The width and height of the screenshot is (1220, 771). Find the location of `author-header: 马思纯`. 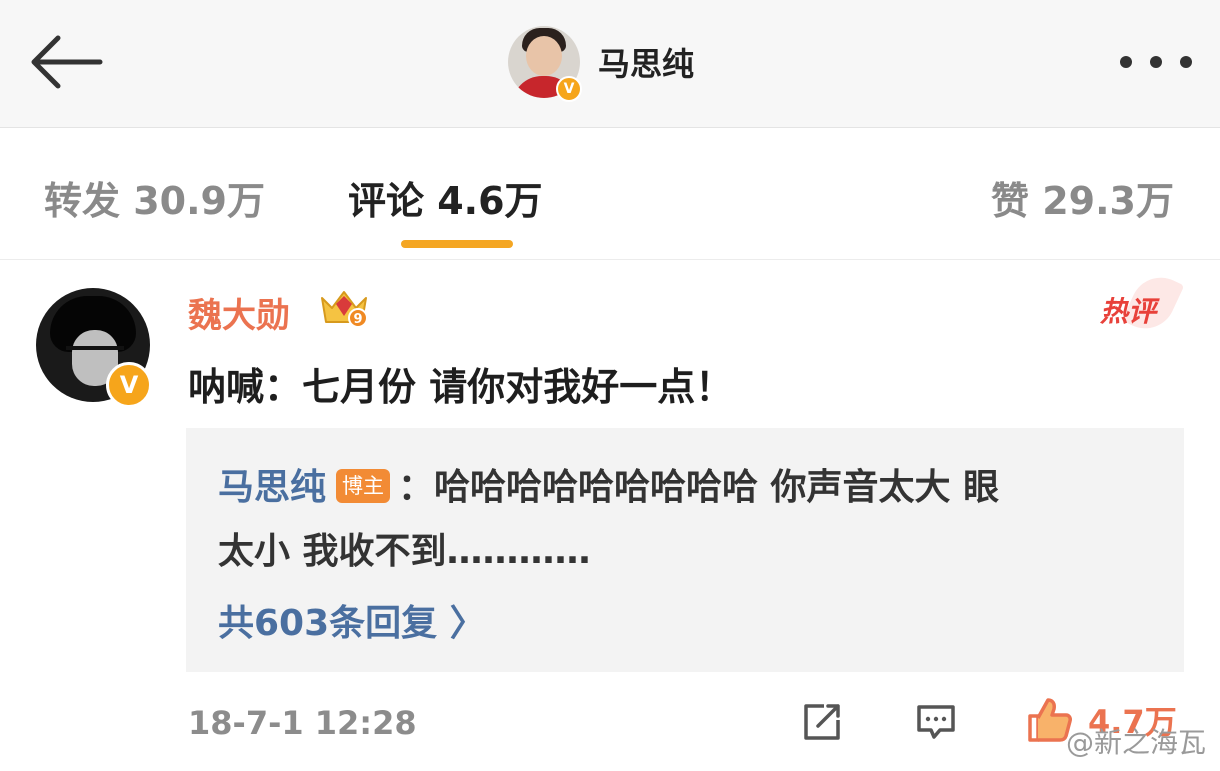

author-header: 马思纯 is located at coordinates (601, 62).